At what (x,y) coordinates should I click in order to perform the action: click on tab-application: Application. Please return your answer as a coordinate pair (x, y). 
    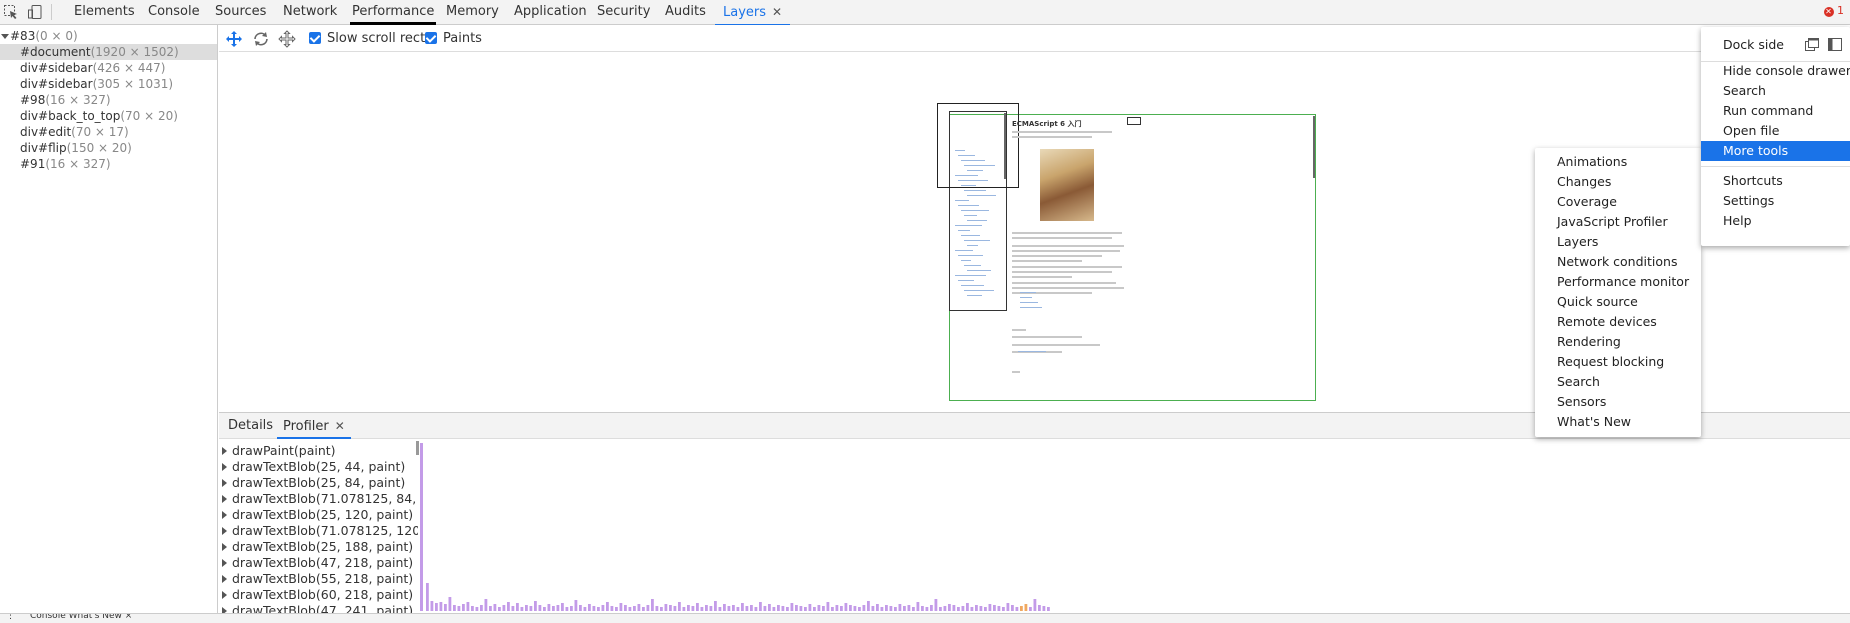
    Looking at the image, I should click on (550, 12).